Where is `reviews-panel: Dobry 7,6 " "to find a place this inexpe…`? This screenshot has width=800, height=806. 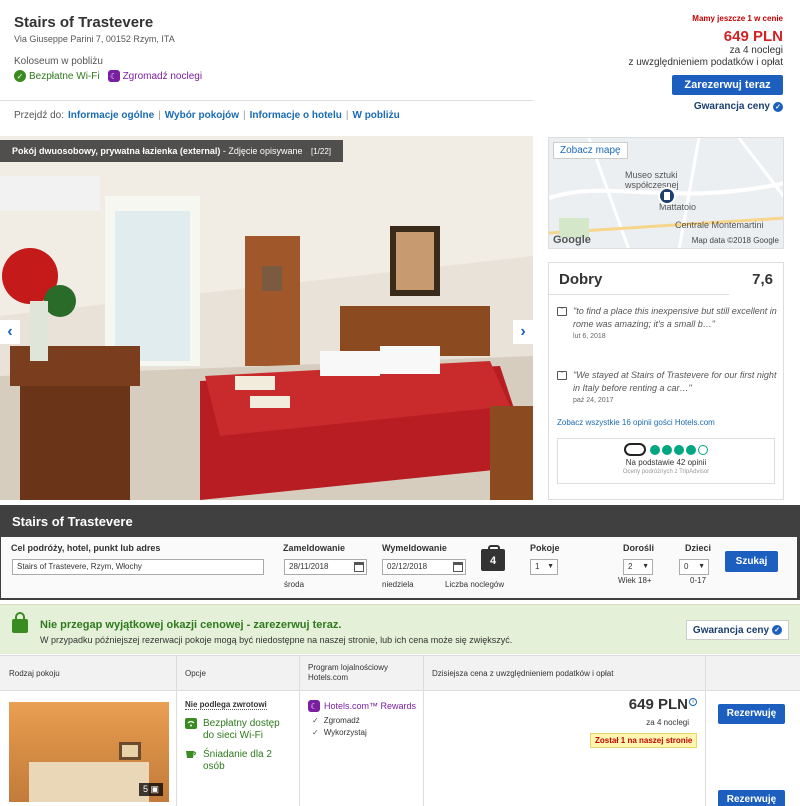 reviews-panel: Dobry 7,6 " "to find a place this inexpe… is located at coordinates (666, 381).